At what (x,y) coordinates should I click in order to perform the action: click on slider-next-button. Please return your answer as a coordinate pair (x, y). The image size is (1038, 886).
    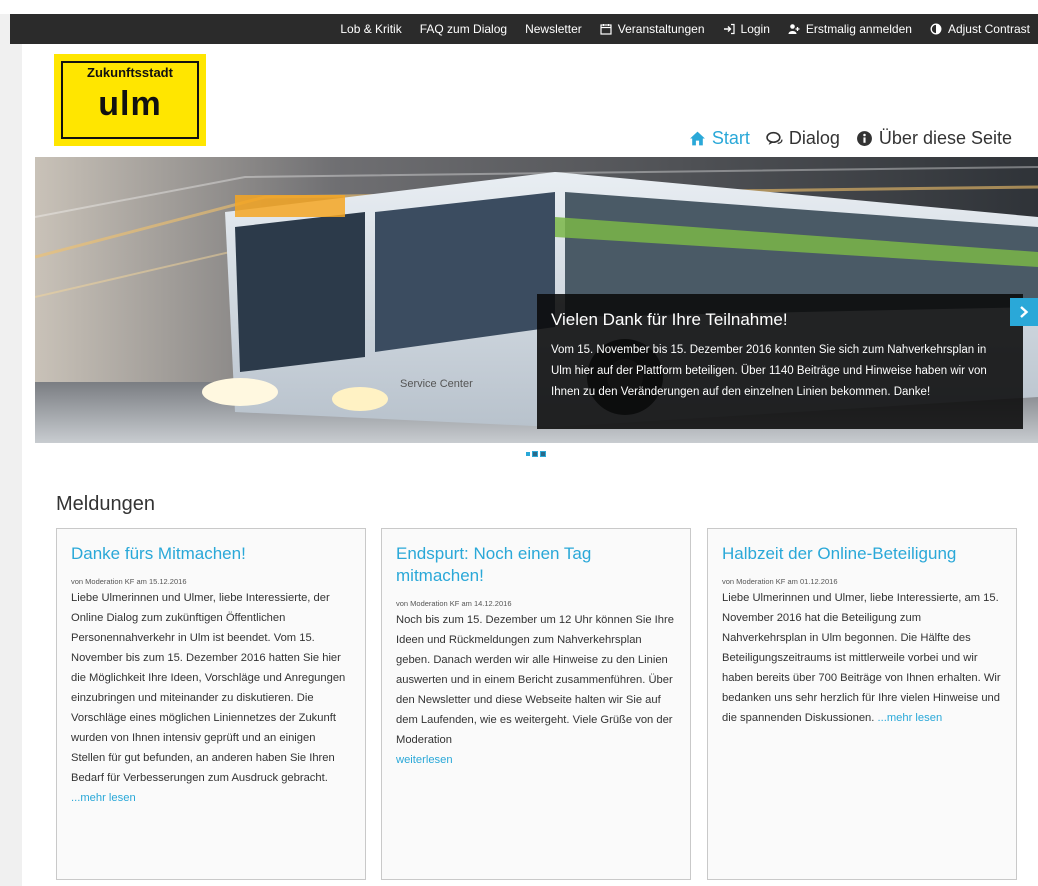
    Looking at the image, I should click on (1024, 312).